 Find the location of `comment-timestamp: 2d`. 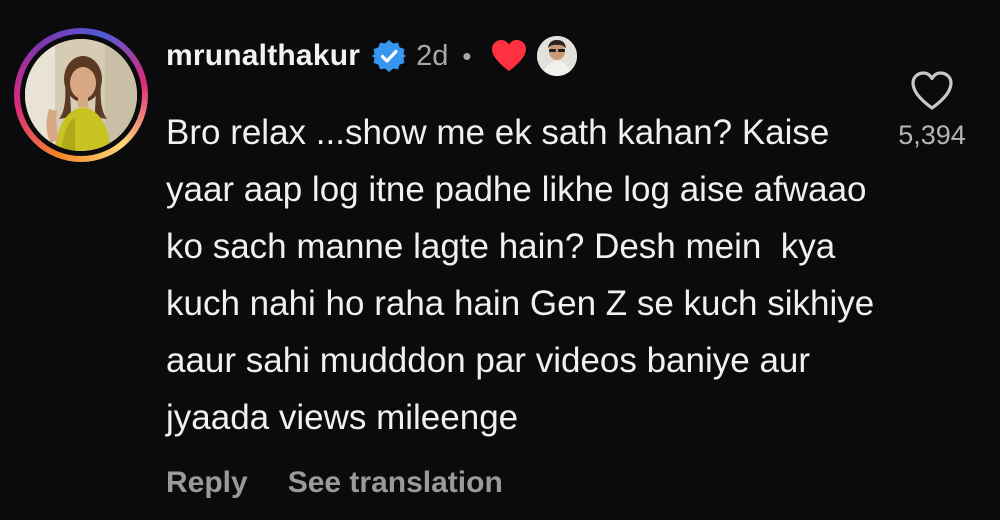

comment-timestamp: 2d is located at coordinates (432, 55).